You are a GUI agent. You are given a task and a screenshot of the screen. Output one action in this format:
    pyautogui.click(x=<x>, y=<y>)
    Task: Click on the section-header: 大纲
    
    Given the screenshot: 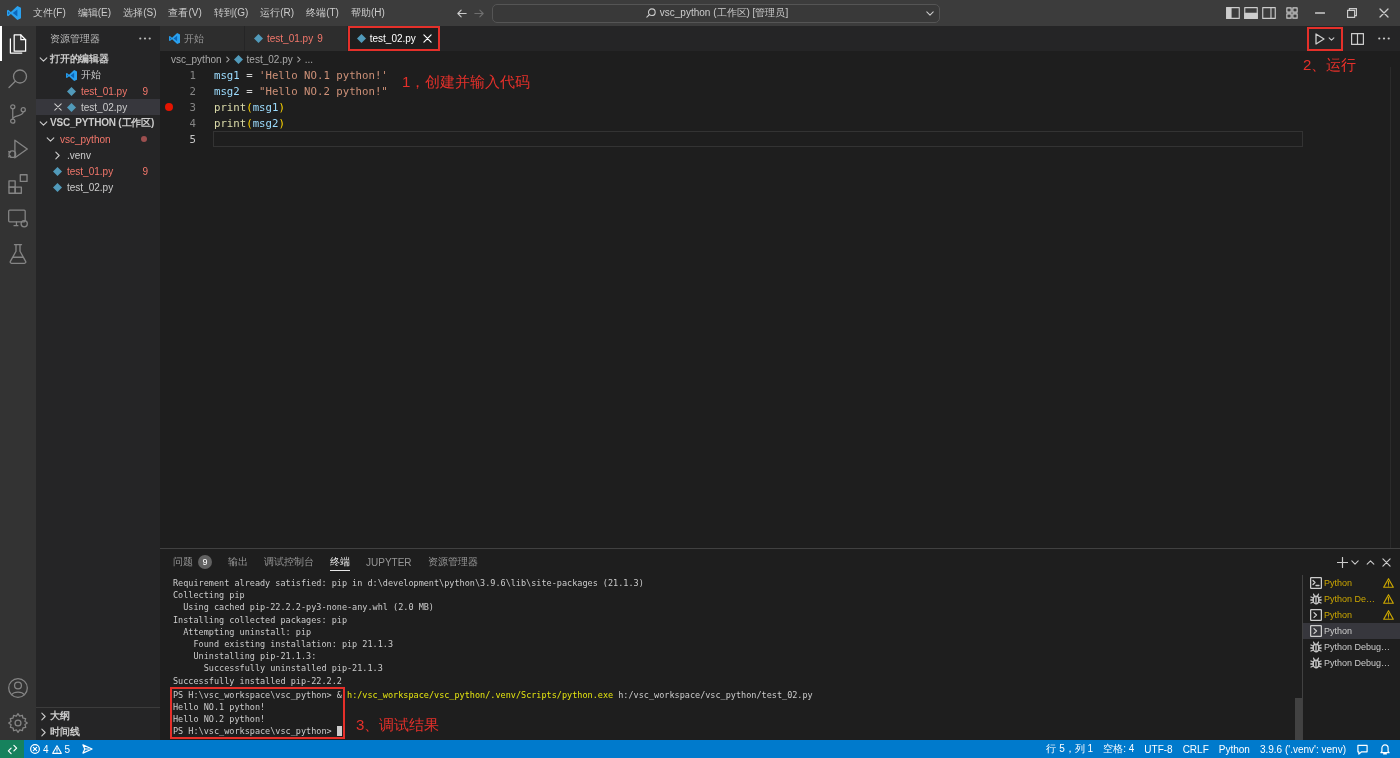 What is the action you would take?
    pyautogui.click(x=98, y=716)
    